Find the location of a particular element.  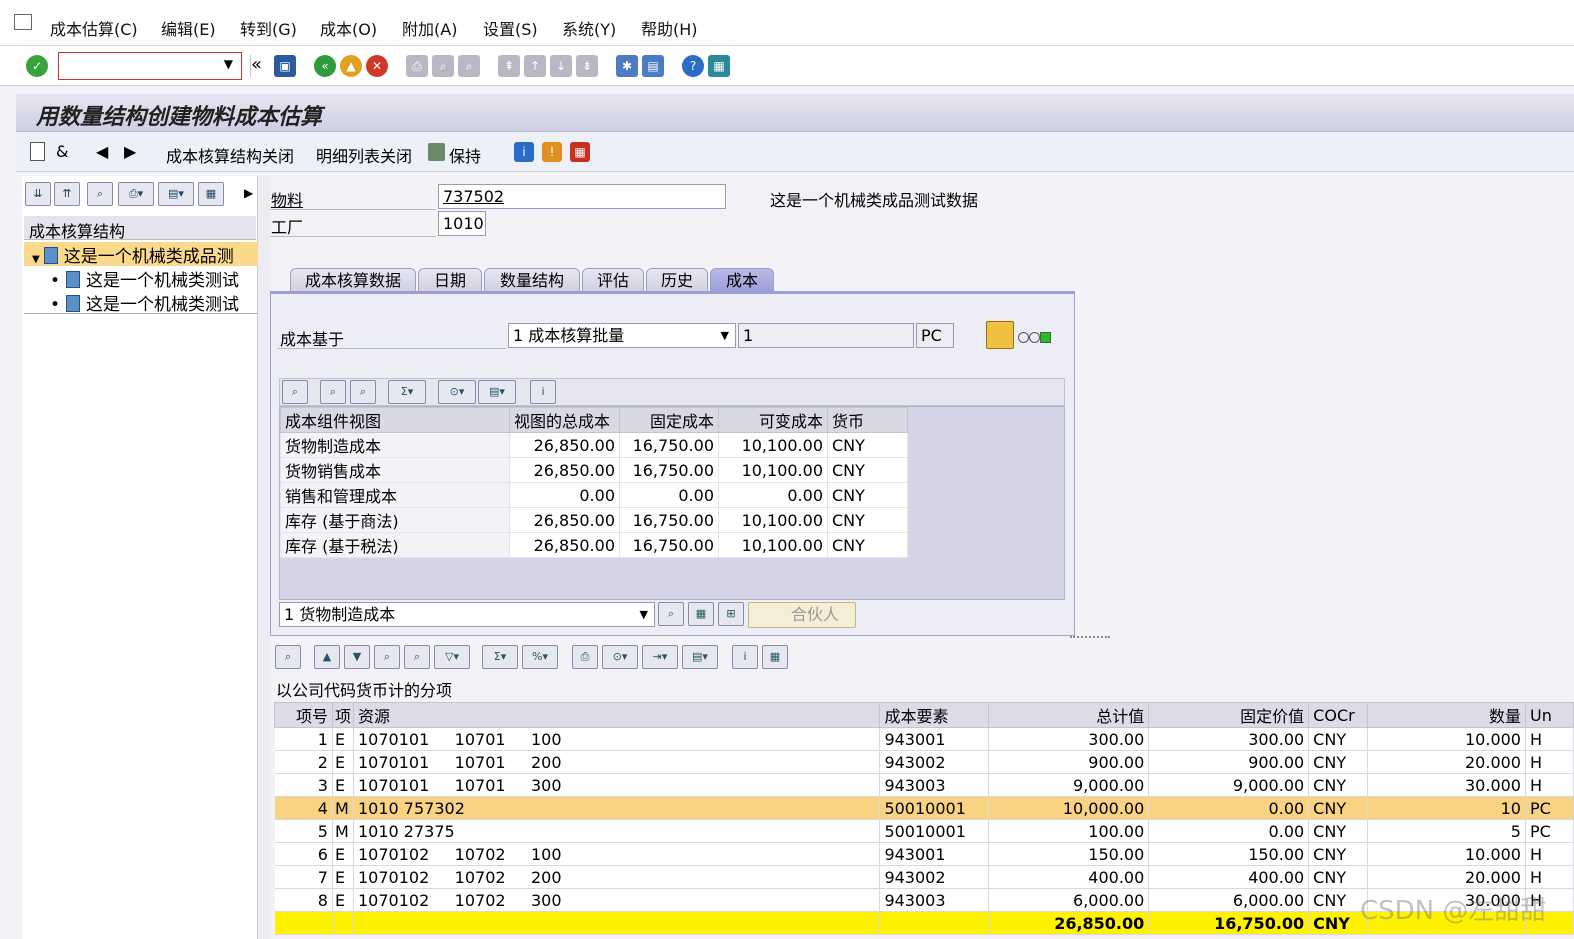

menu-settings: 设置(S) is located at coordinates (510, 28).